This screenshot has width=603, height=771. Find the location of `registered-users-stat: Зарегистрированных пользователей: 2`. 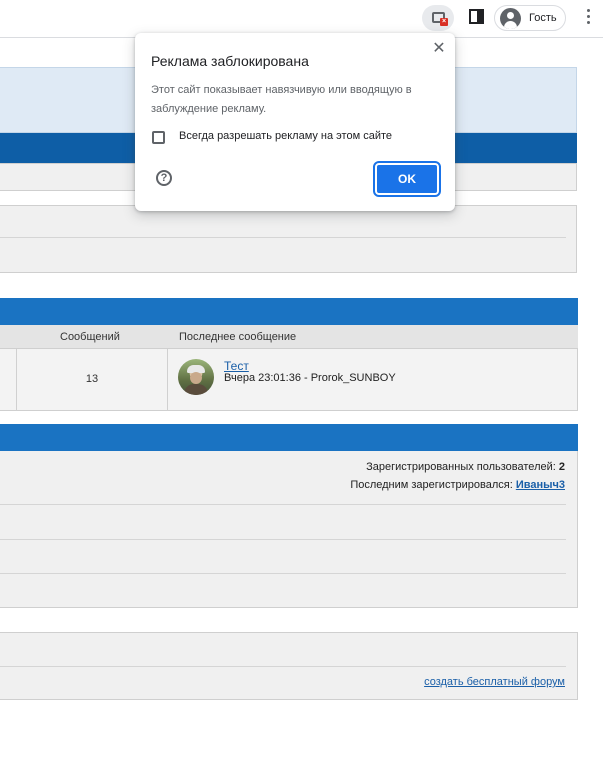

registered-users-stat: Зарегистрированных пользователей: 2 is located at coordinates (465, 467).